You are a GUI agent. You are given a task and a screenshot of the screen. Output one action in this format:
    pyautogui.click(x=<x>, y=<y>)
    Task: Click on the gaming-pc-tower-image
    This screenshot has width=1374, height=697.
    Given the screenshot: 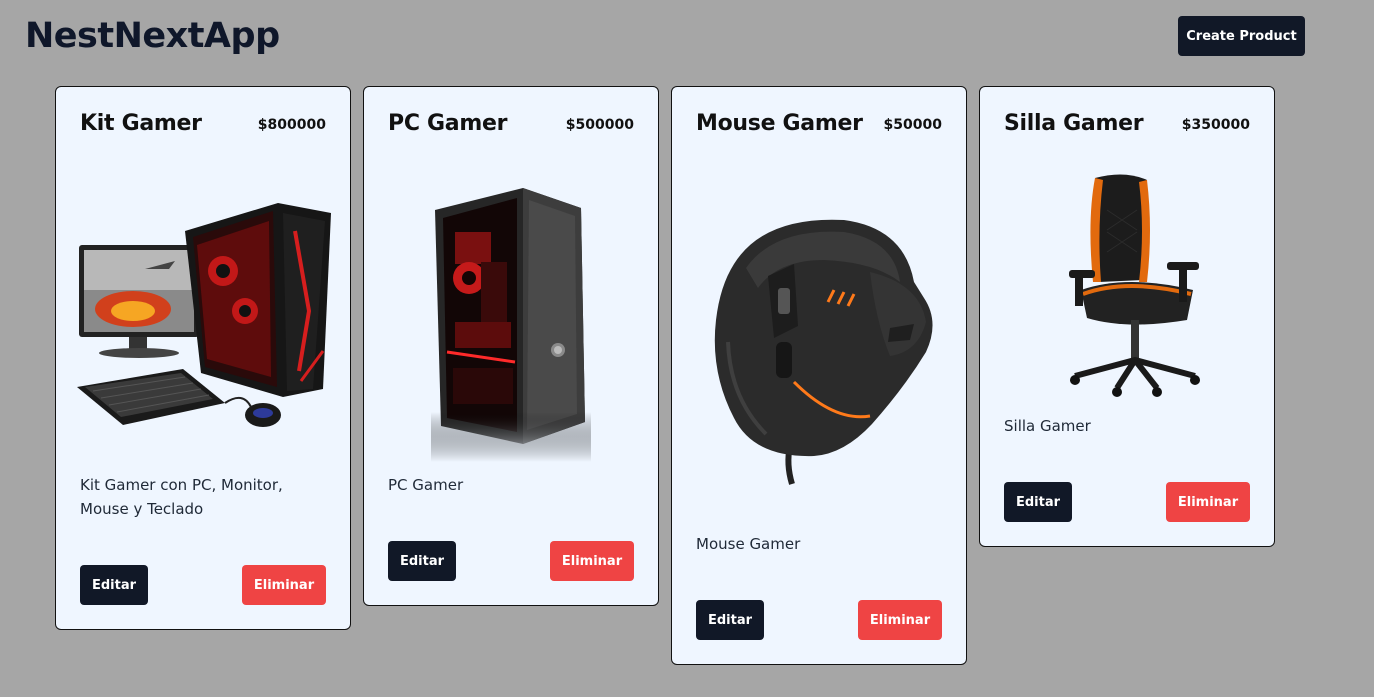 What is the action you would take?
    pyautogui.click(x=511, y=325)
    